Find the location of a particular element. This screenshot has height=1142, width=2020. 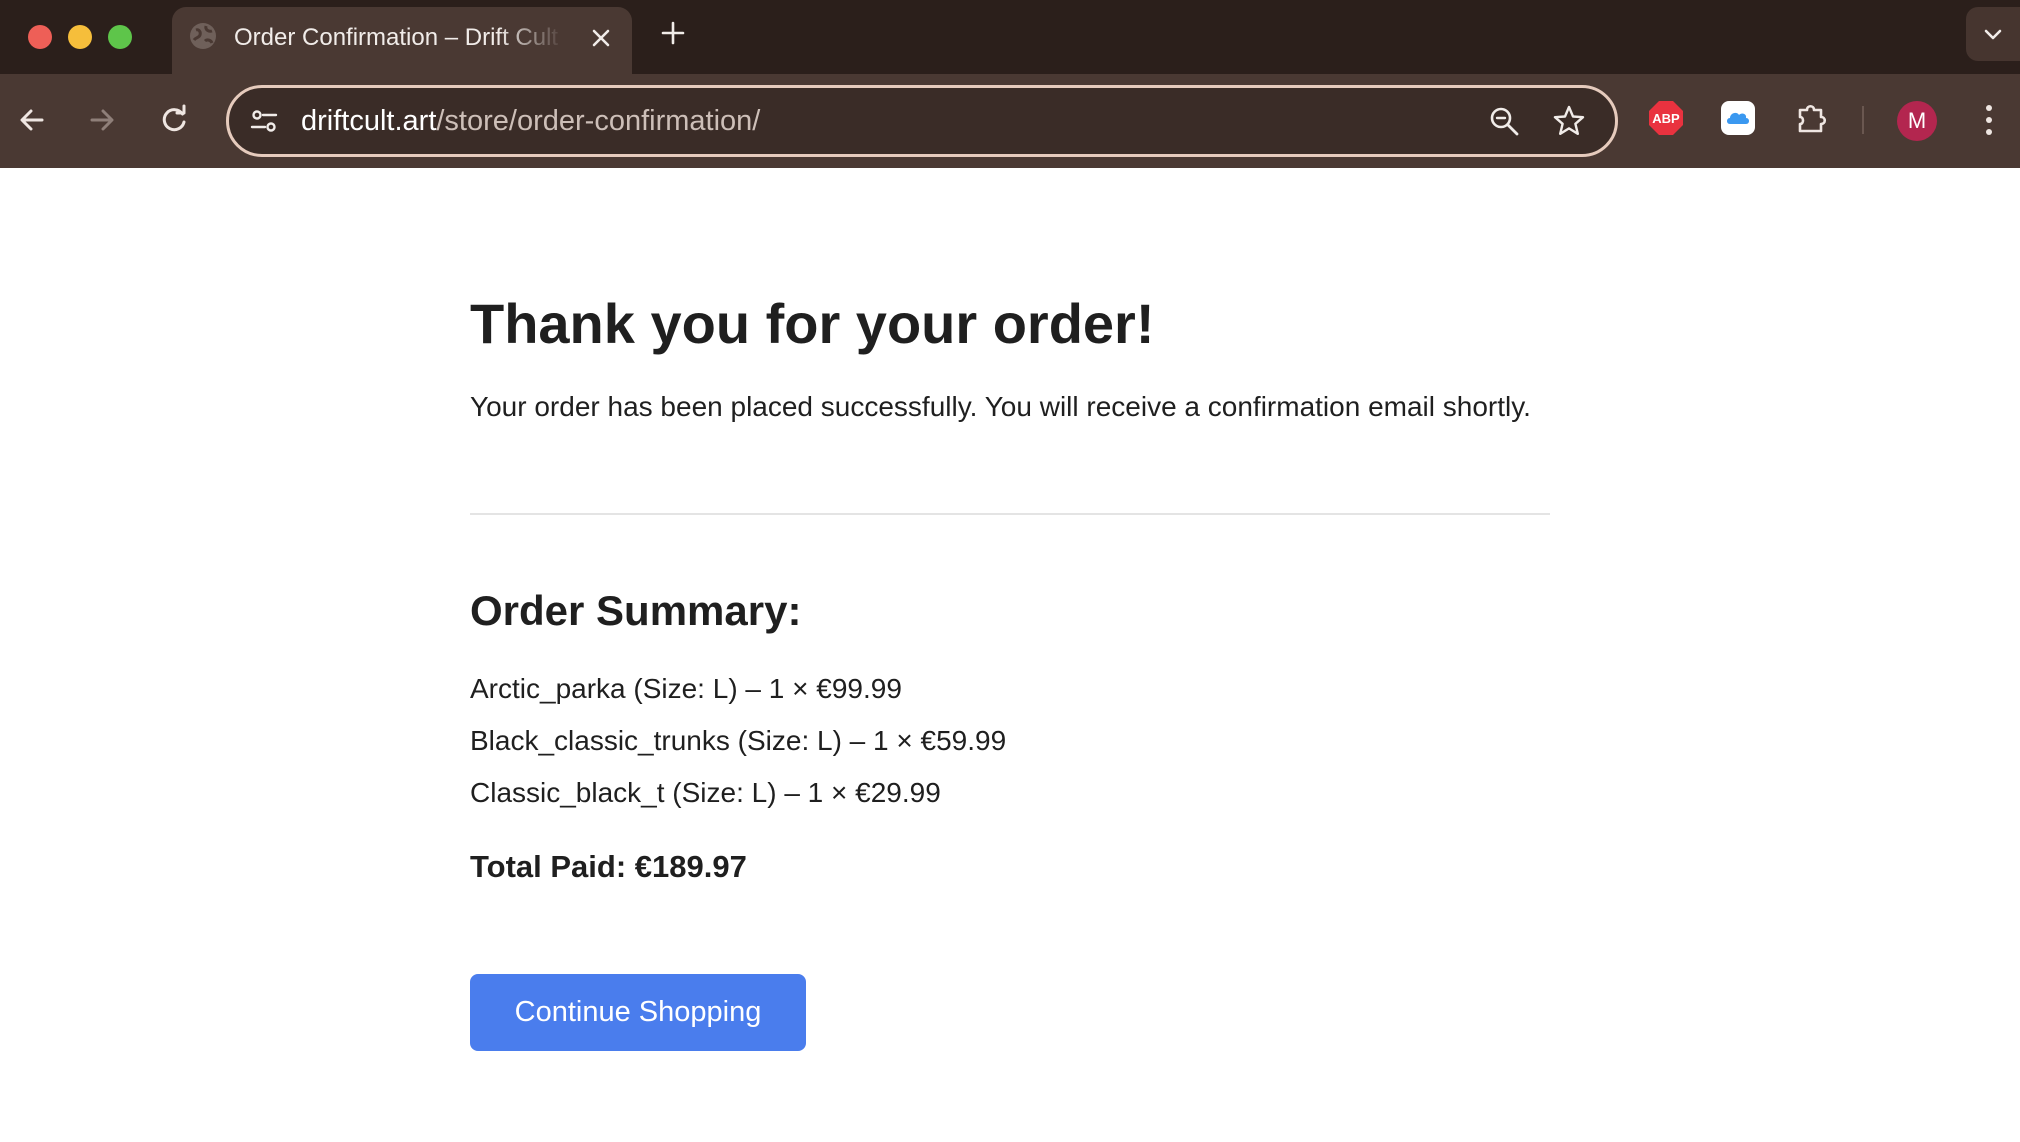

close-window-button is located at coordinates (40, 37).